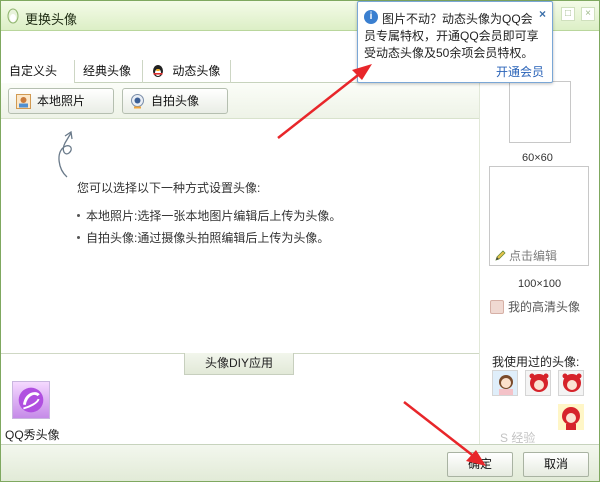 This screenshot has height=482, width=600. Describe the element at coordinates (537, 158) in the screenshot. I see `preview-60-label: 60×60` at that location.